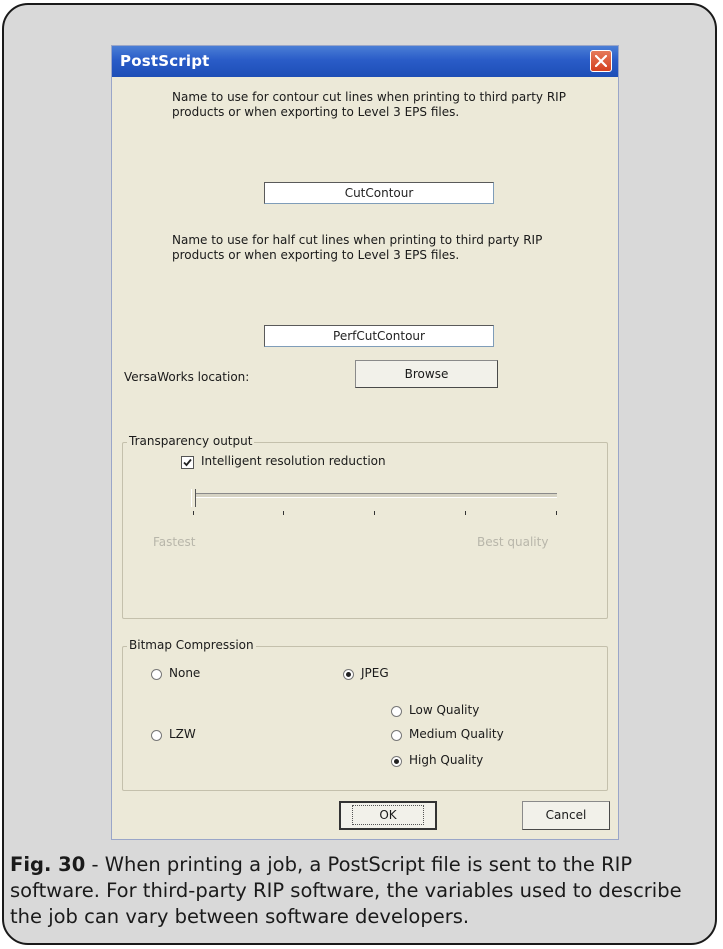  What do you see at coordinates (566, 815) in the screenshot?
I see `cancel-button: Cancel` at bounding box center [566, 815].